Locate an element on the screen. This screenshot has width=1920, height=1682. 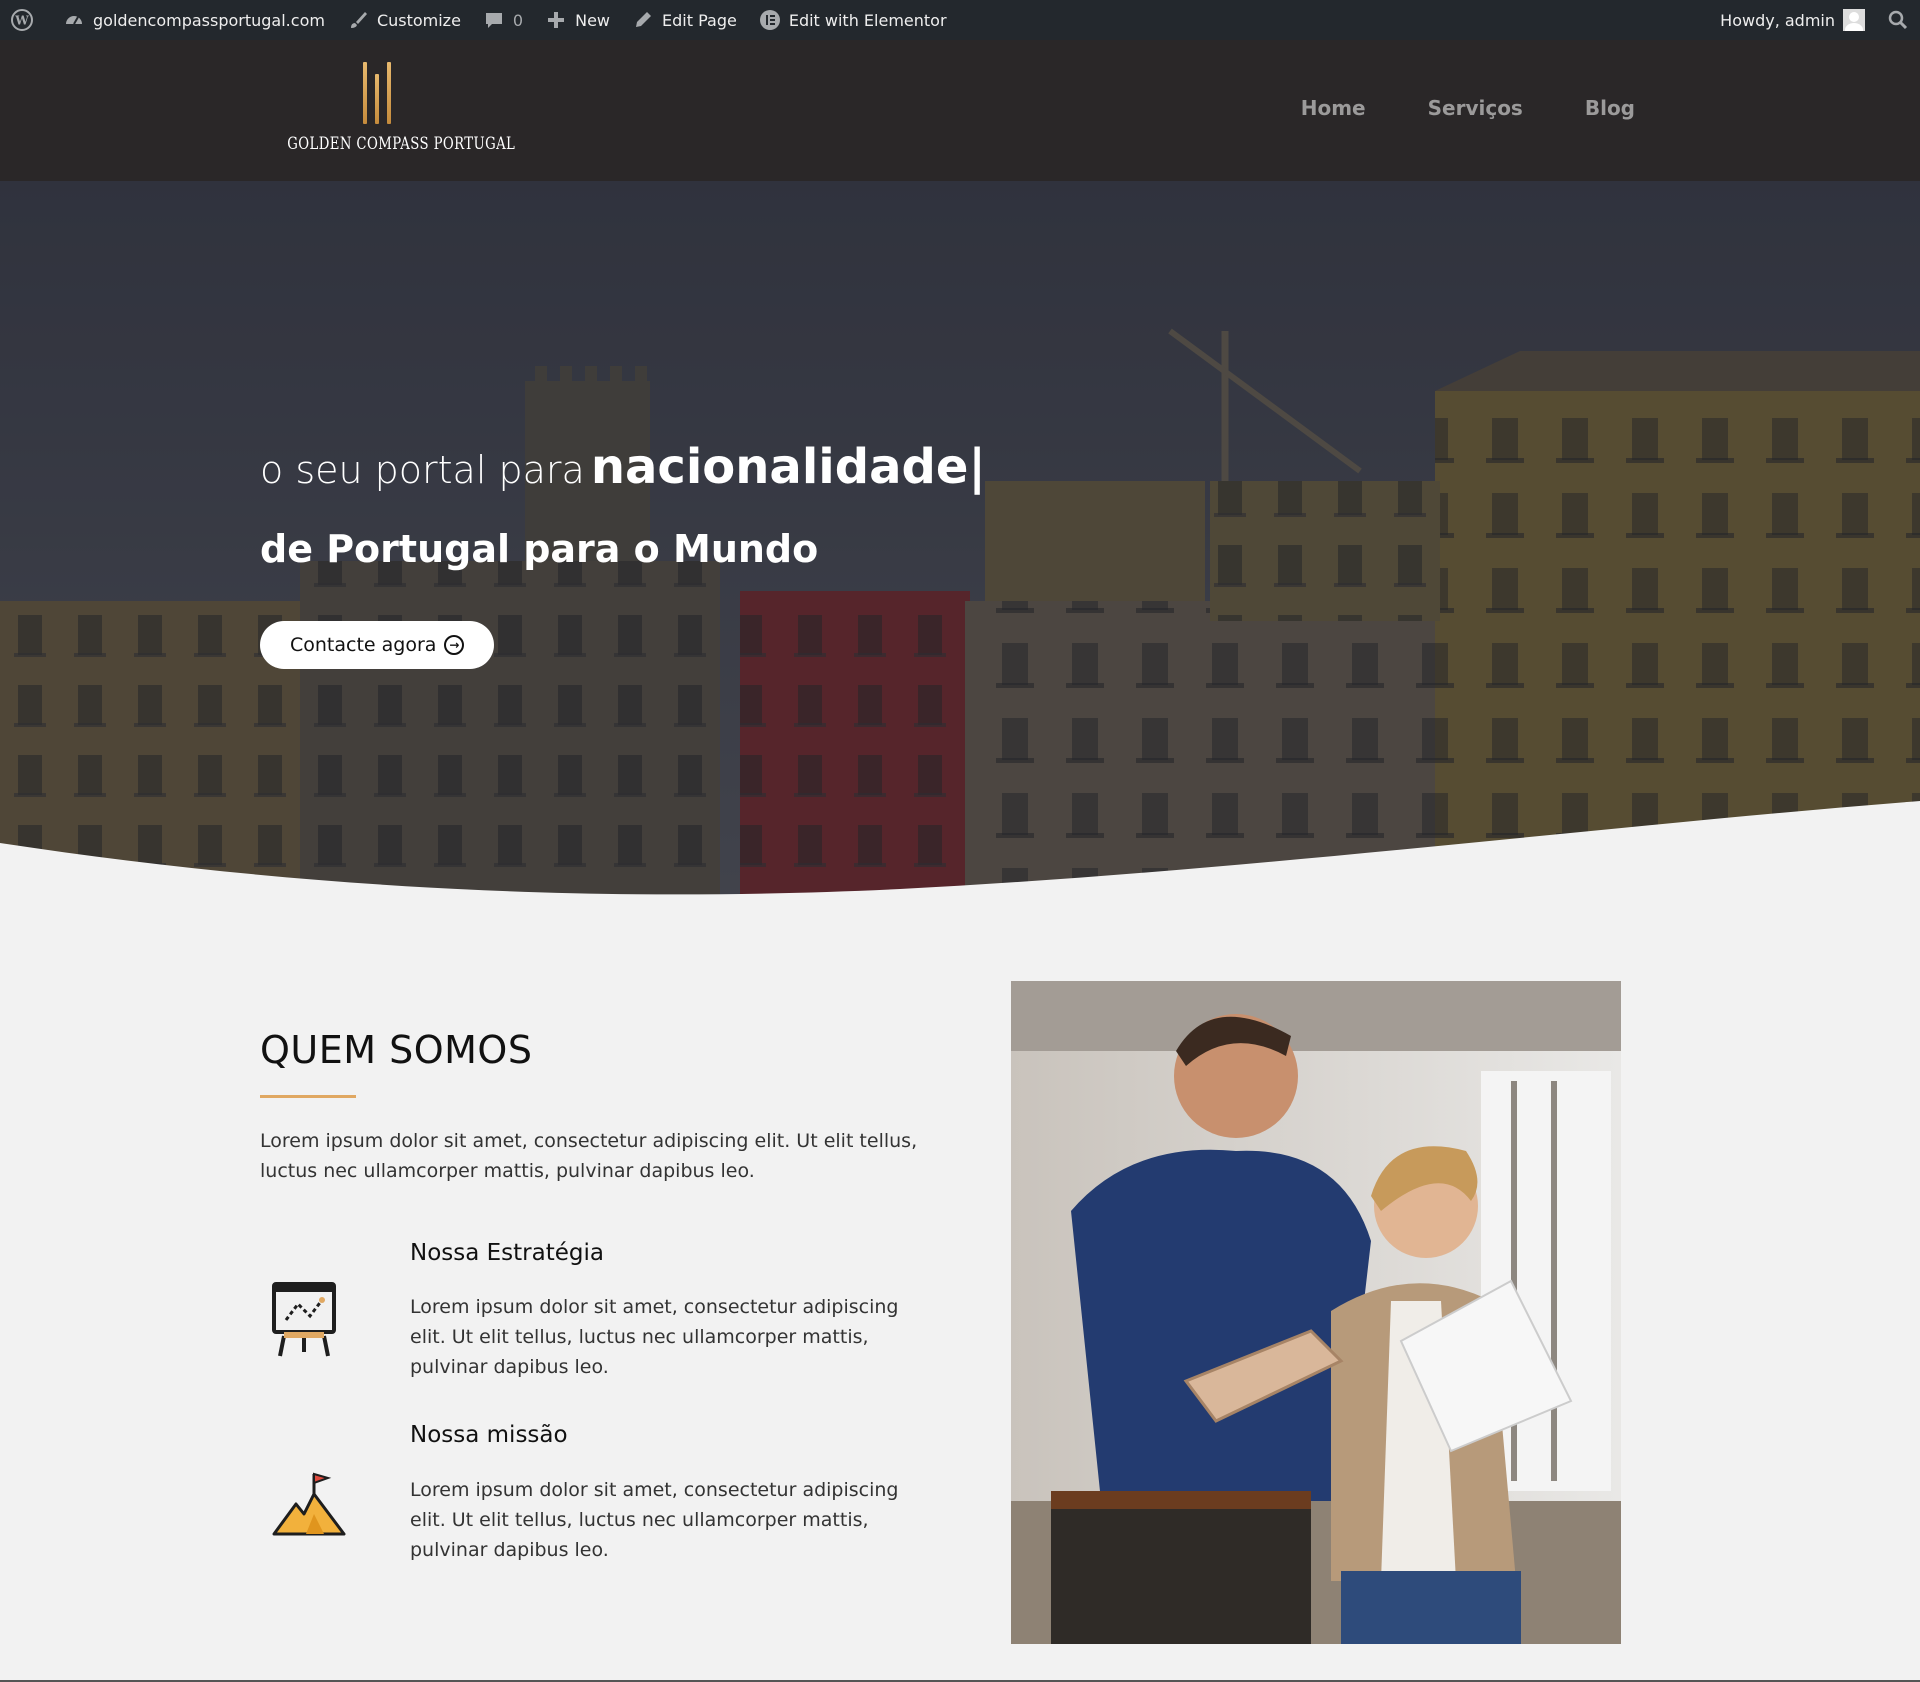
nav-servicos: Serviços is located at coordinates (1475, 108).